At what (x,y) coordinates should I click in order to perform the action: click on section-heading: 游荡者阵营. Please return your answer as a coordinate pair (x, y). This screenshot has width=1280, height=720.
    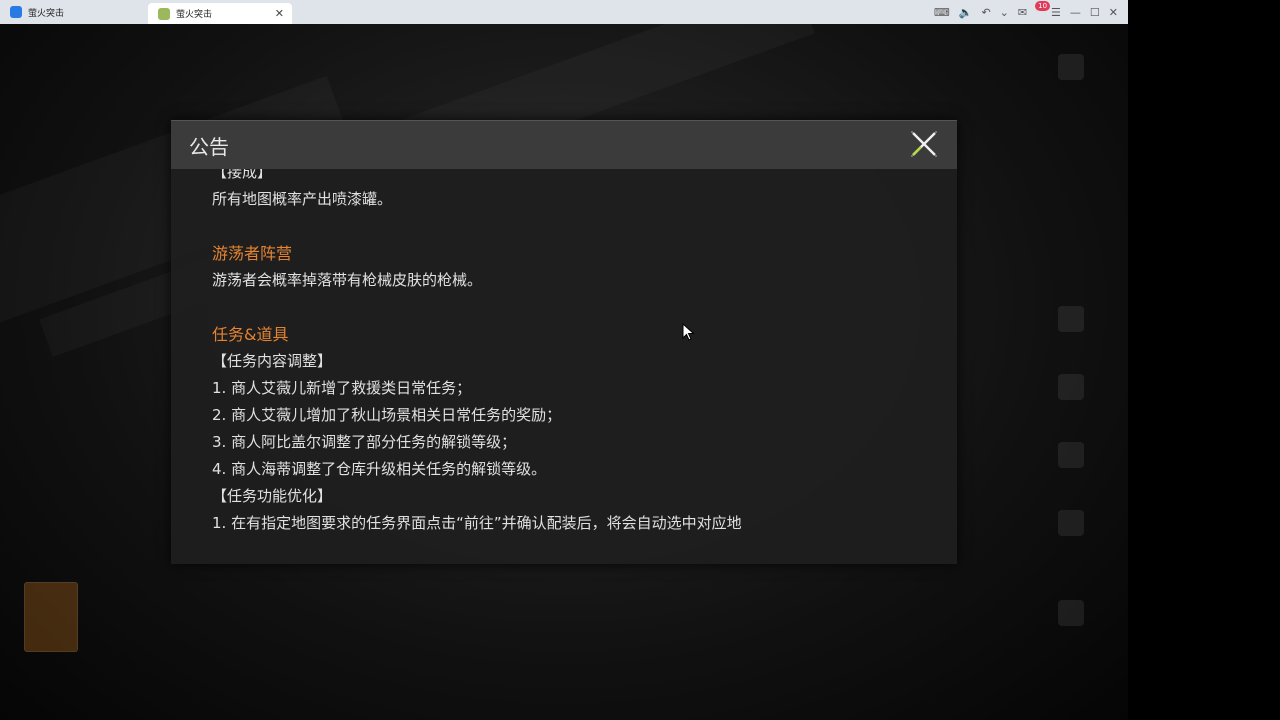
    Looking at the image, I should click on (252, 253).